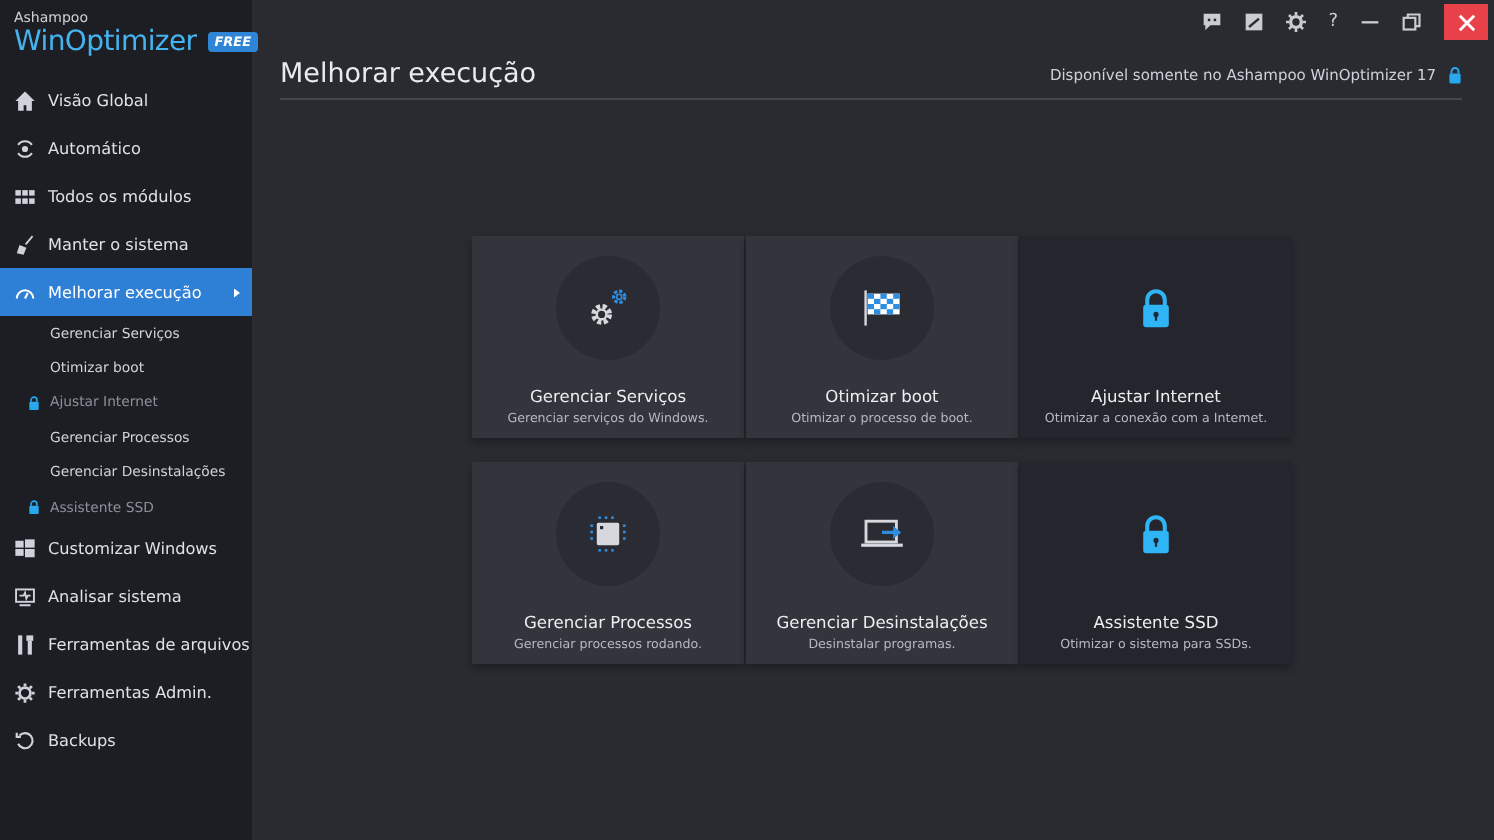 This screenshot has height=840, width=1494. Describe the element at coordinates (25, 740) in the screenshot. I see `backup-icon` at that location.